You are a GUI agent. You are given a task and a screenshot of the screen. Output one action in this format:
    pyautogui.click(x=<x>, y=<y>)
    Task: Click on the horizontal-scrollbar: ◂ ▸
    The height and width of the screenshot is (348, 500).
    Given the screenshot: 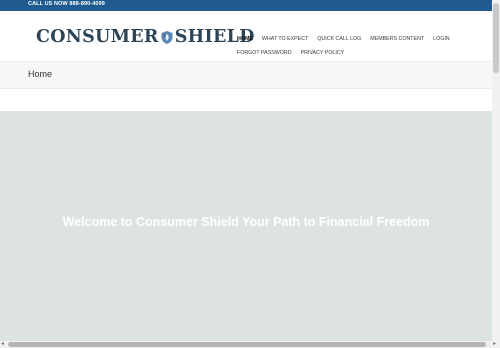 What is the action you would take?
    pyautogui.click(x=250, y=344)
    